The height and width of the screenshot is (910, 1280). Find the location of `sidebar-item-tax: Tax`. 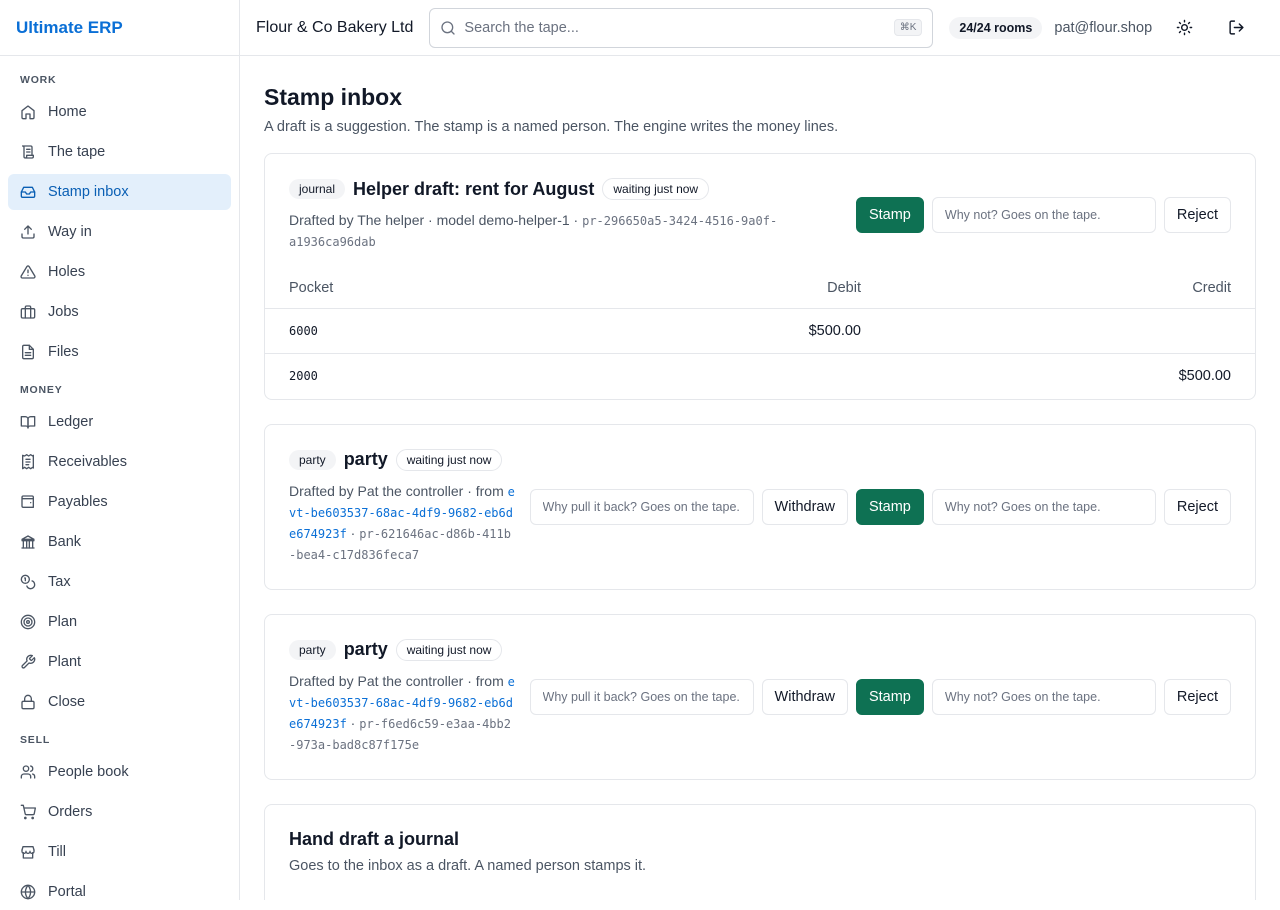

sidebar-item-tax: Tax is located at coordinates (119, 582).